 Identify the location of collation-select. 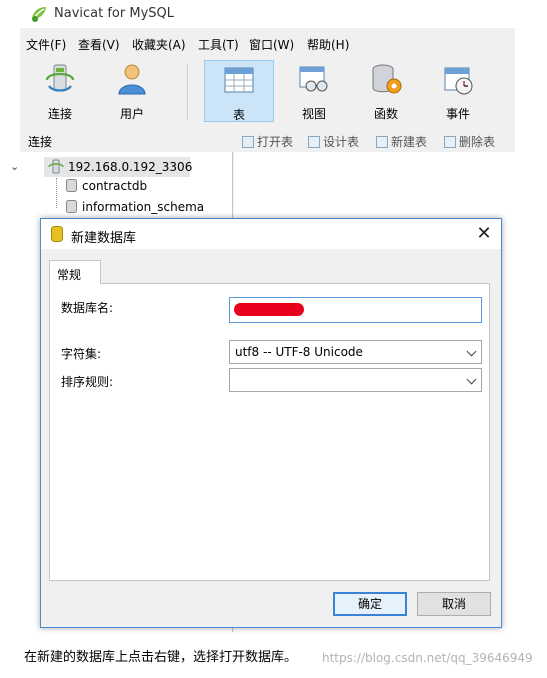
(355, 380).